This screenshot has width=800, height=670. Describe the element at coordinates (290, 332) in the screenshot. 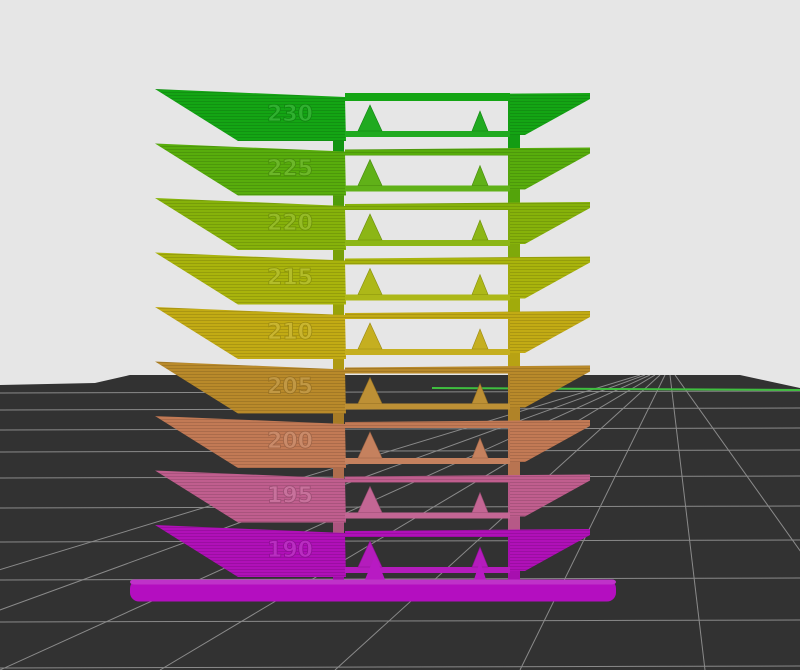

I see `tier-temperature-label: 210` at that location.